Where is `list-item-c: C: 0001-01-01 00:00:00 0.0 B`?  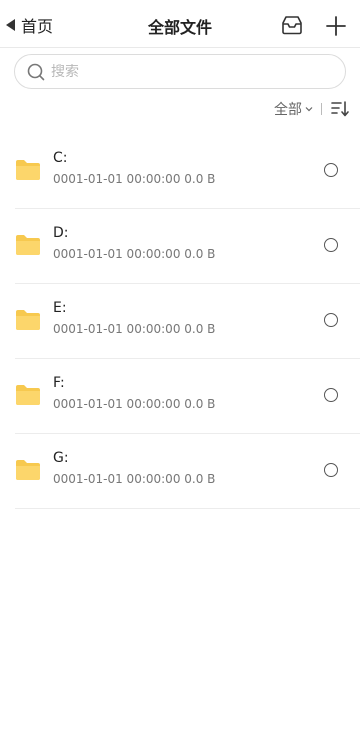
list-item-c: C: 0001-01-01 00:00:00 0.0 B is located at coordinates (187, 171).